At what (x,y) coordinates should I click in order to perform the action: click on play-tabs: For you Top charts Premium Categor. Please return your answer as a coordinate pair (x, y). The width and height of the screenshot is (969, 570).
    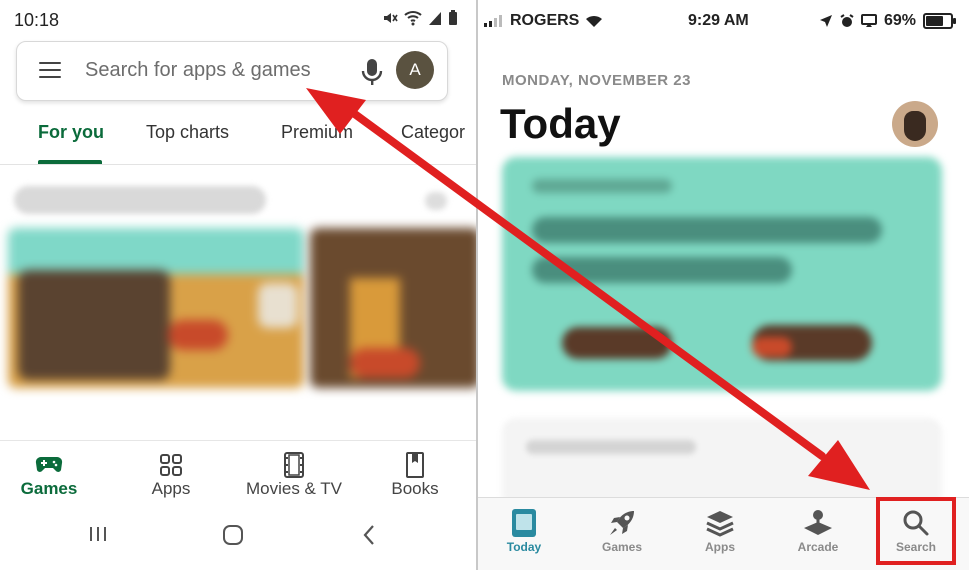
    Looking at the image, I should click on (238, 136).